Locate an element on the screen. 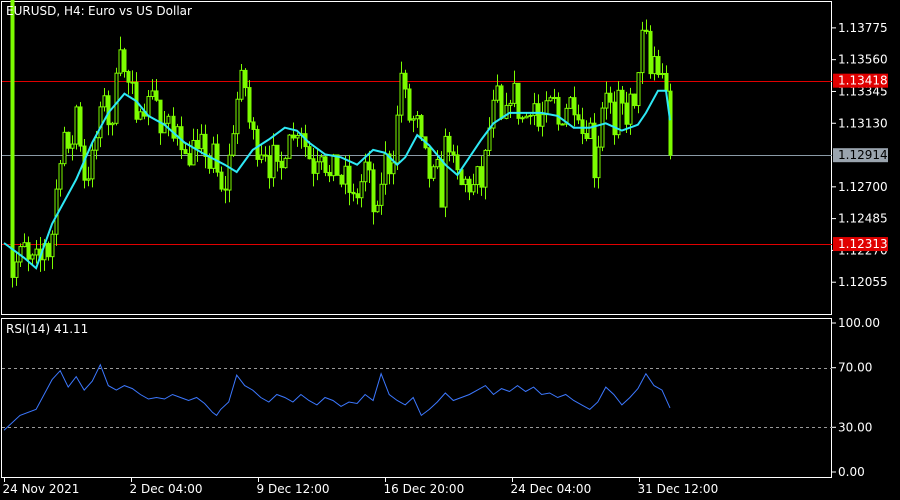 The width and height of the screenshot is (900, 500). current-price-label: 1.12914 is located at coordinates (863, 155).